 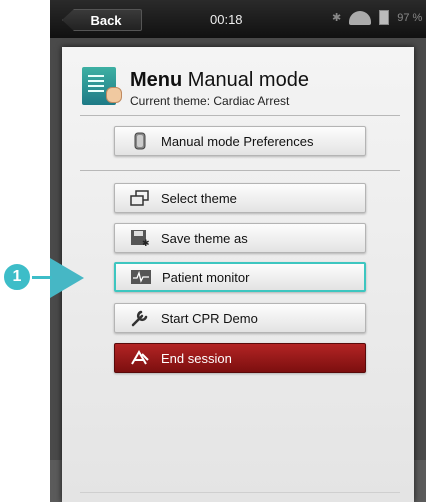 What do you see at coordinates (219, 80) in the screenshot?
I see `page-title: Menu Manual mode` at bounding box center [219, 80].